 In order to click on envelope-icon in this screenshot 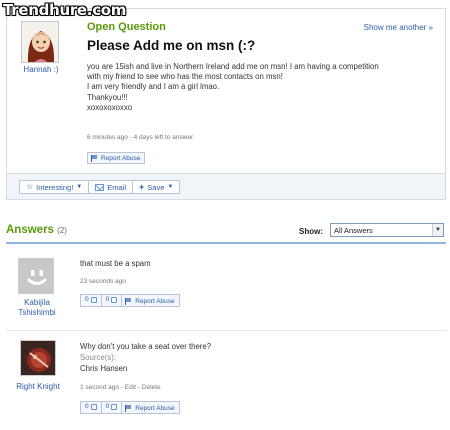, I will do `click(100, 187)`.